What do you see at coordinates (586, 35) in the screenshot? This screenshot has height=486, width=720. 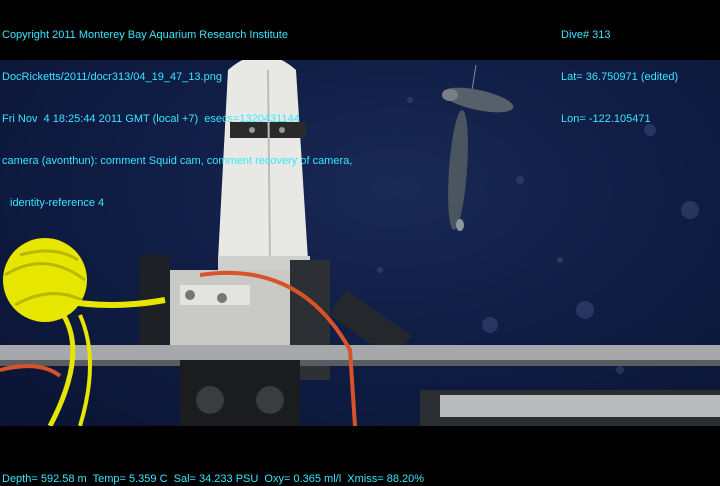 I see `dive-number: Dive# 313` at bounding box center [586, 35].